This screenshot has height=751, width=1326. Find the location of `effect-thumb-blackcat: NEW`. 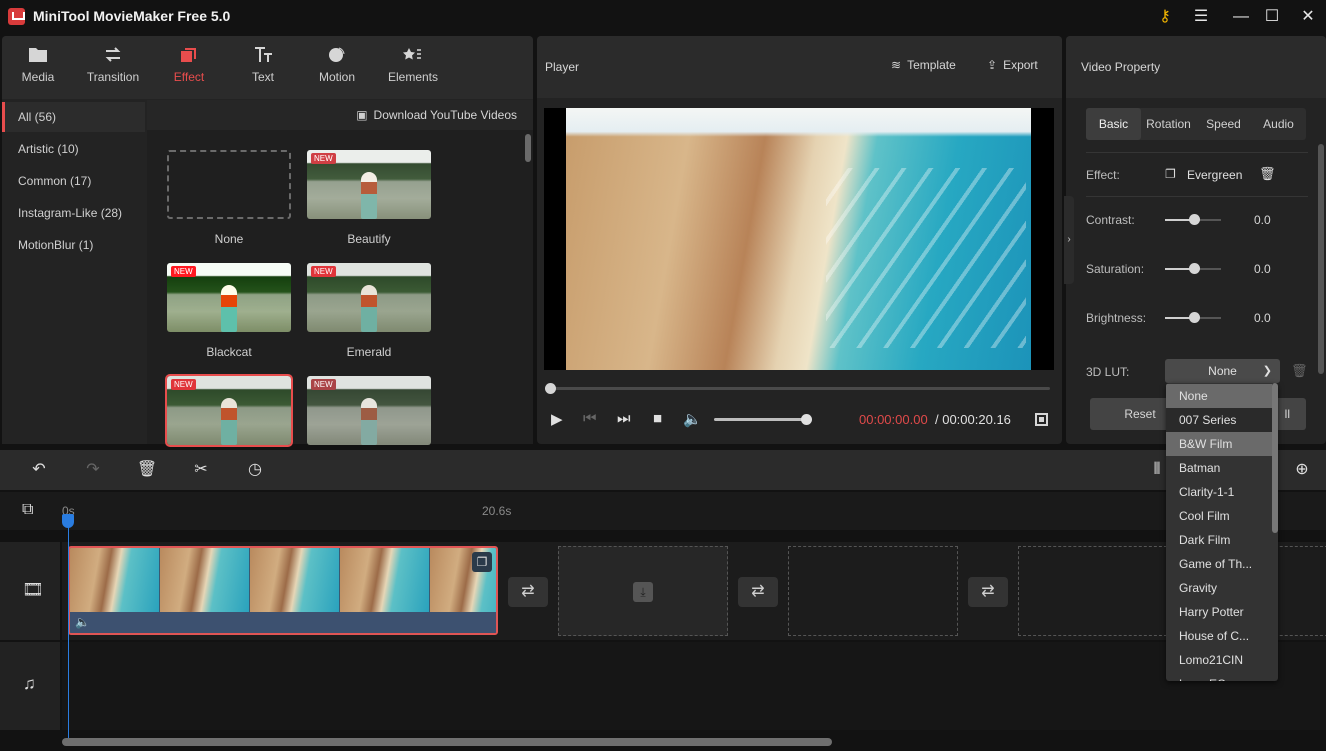

effect-thumb-blackcat: NEW is located at coordinates (229, 297).